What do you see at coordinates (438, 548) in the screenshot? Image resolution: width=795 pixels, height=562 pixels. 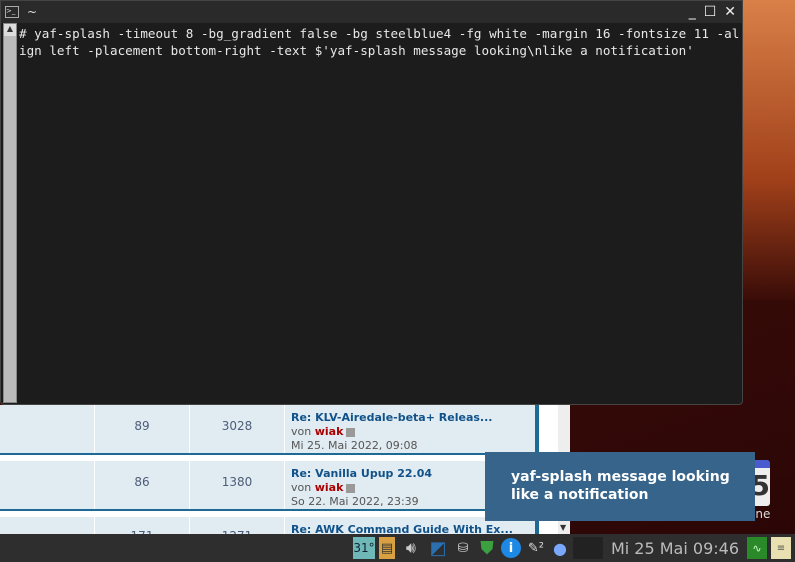 I see `windows-icon: ◩` at bounding box center [438, 548].